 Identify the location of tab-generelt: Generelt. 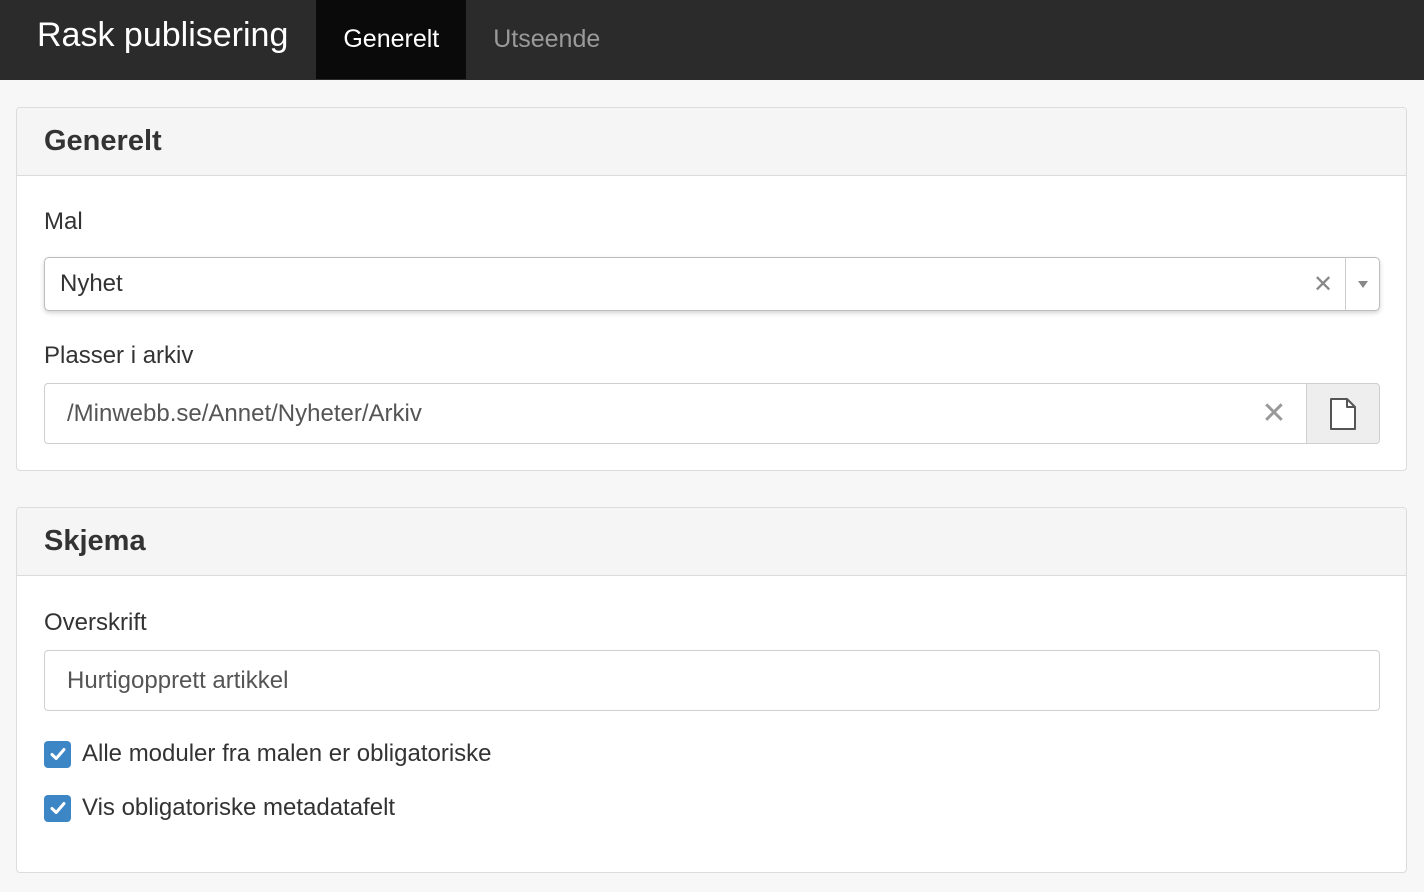
(391, 39).